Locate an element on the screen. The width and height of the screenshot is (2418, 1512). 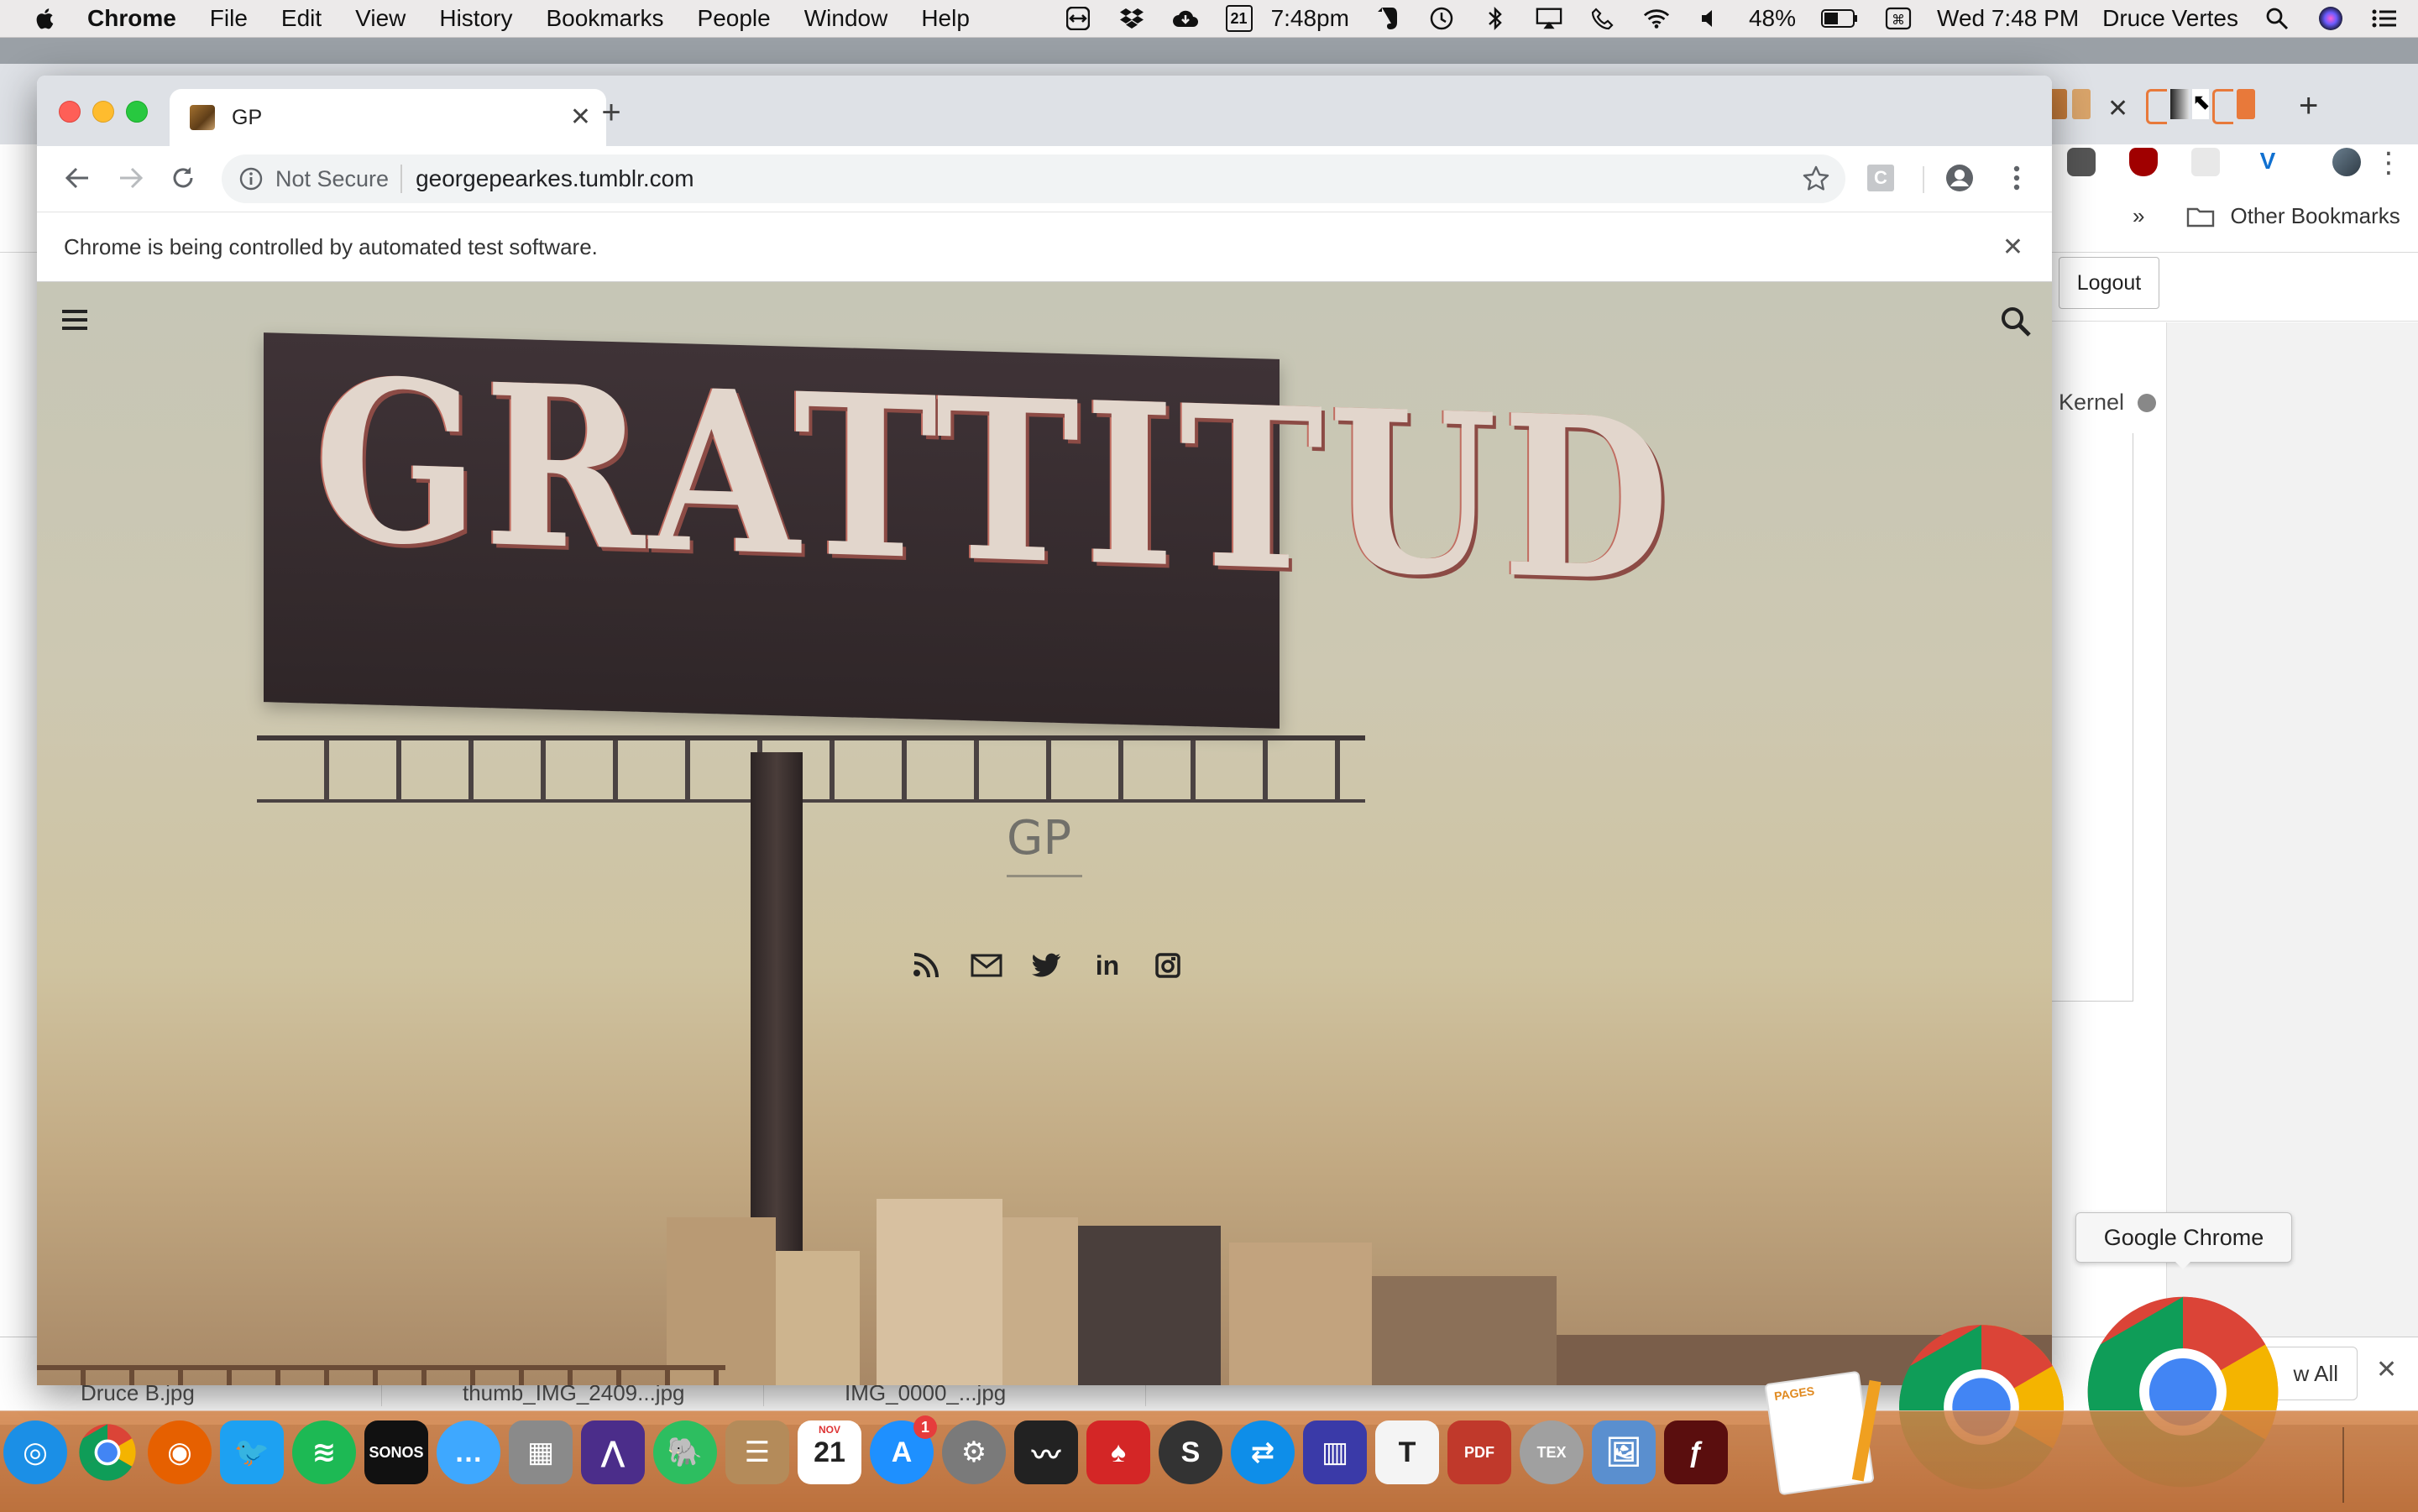
forward-button is located at coordinates (131, 178).